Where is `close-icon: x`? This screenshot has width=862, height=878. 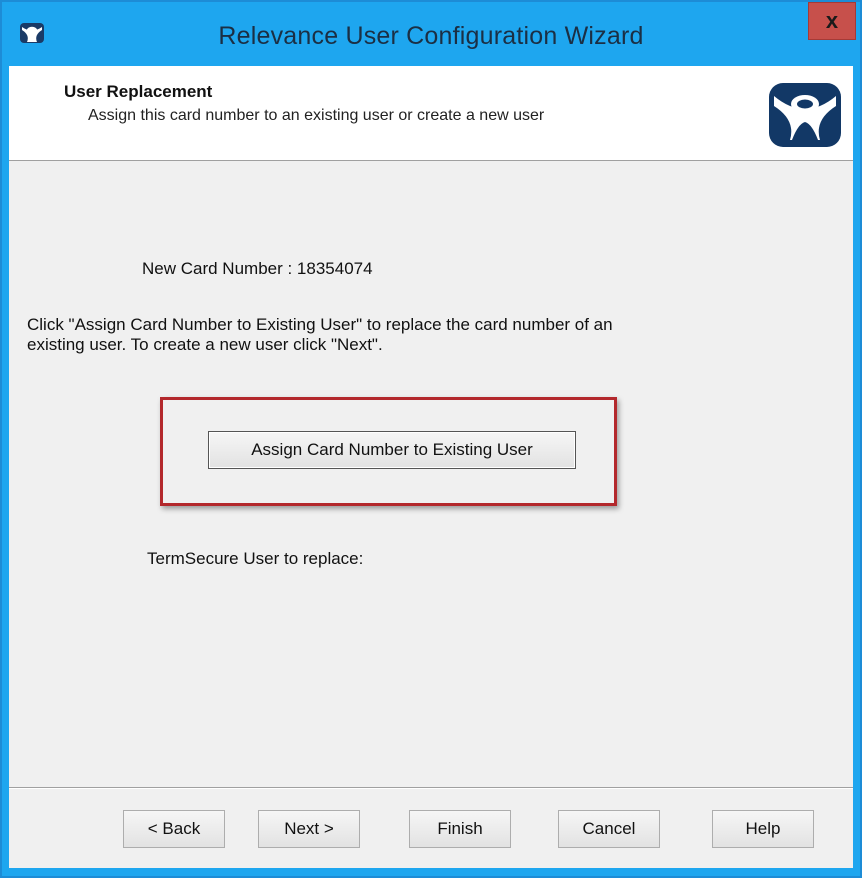 close-icon: x is located at coordinates (832, 20).